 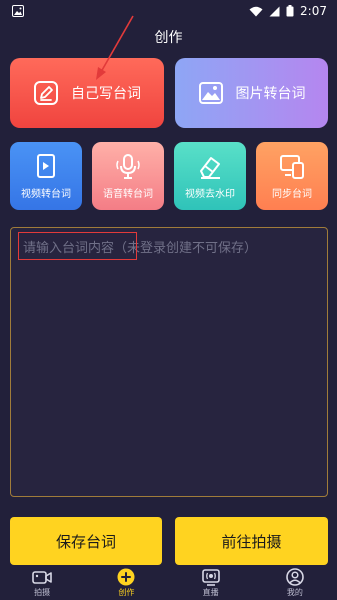 I want to click on save-script-button: 保存台词, so click(x=86, y=541).